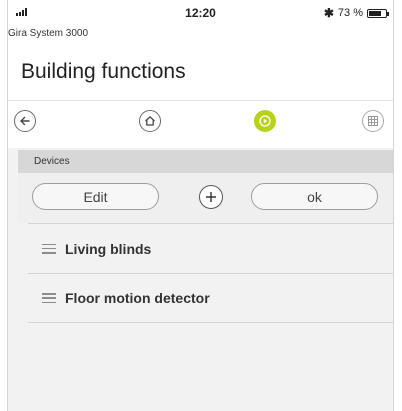 Image resolution: width=402 pixels, height=411 pixels. What do you see at coordinates (108, 248) in the screenshot?
I see `list-item-label: Living blinds` at bounding box center [108, 248].